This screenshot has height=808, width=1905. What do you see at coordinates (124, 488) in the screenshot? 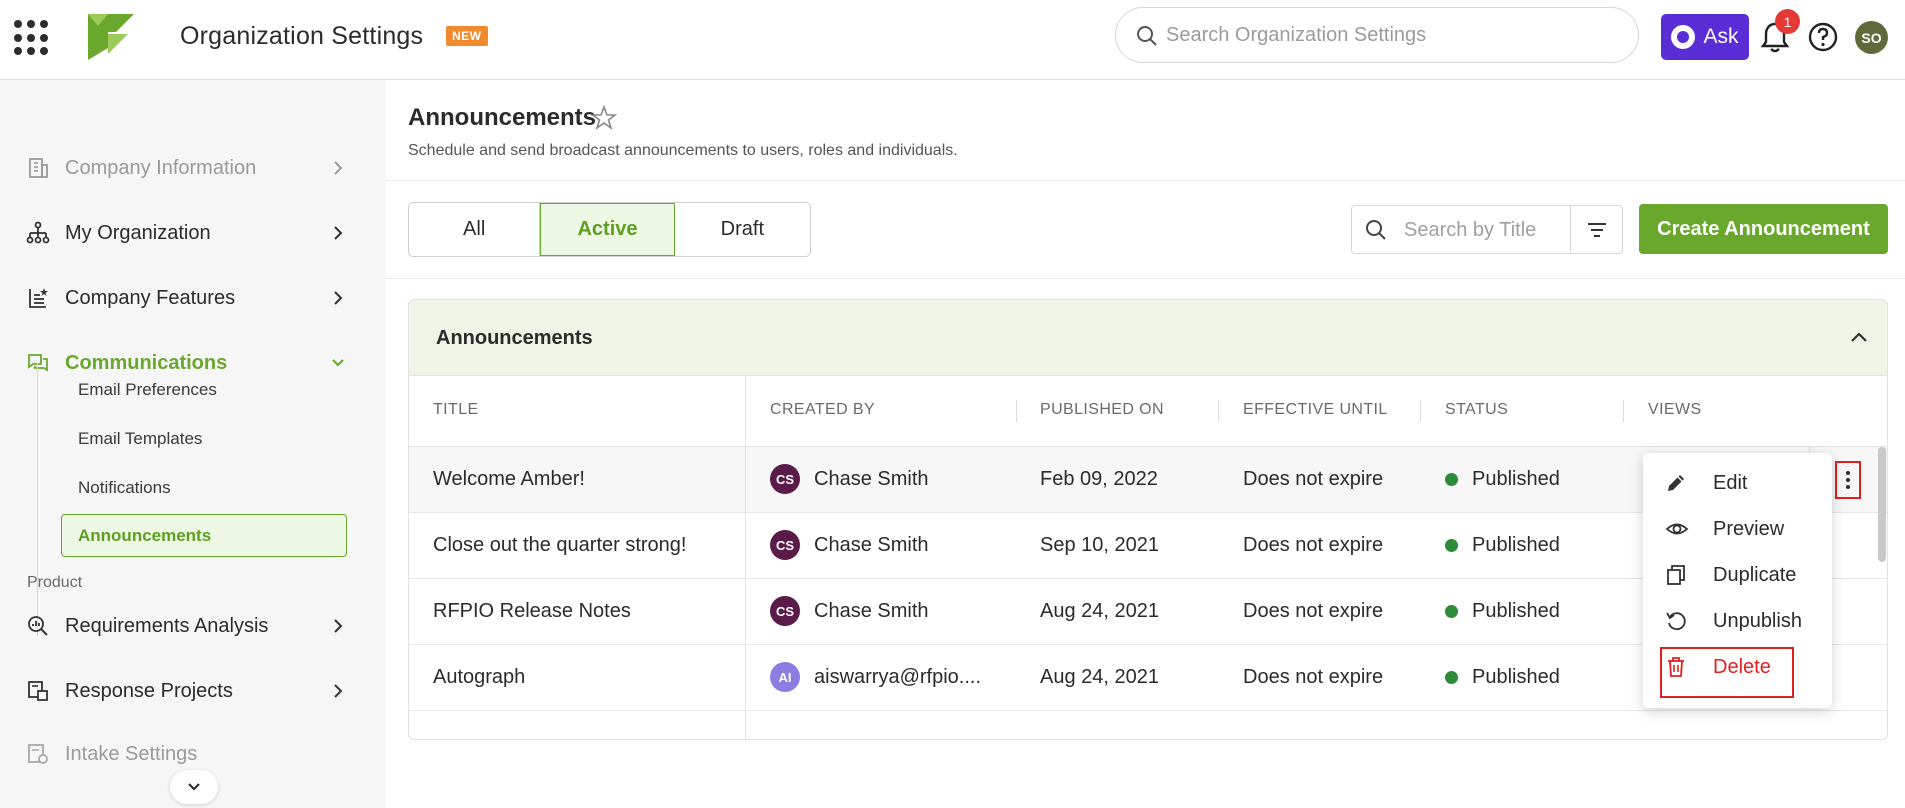
I see `sidebar-subitem-notifications: Notifications` at bounding box center [124, 488].